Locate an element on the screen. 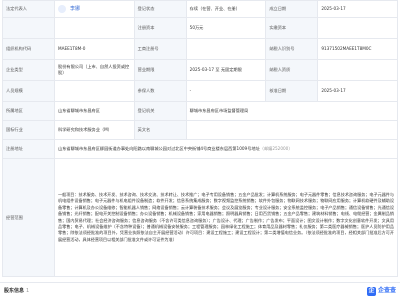 The width and height of the screenshot is (400, 300). value-paid-capital is located at coordinates (357, 28).